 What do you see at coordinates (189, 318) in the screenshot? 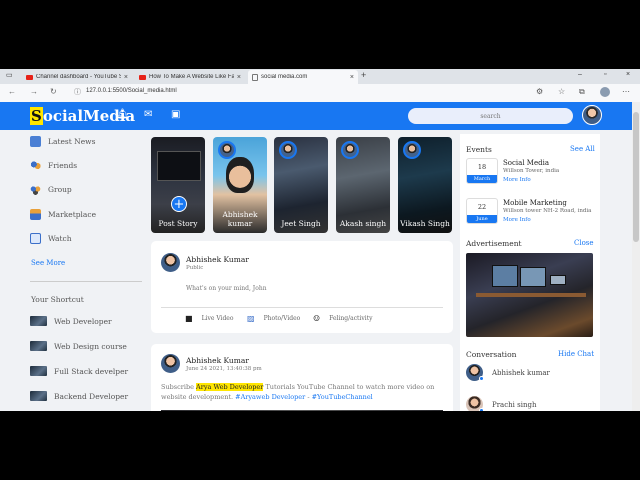
I see `camera-icon: ■` at bounding box center [189, 318].